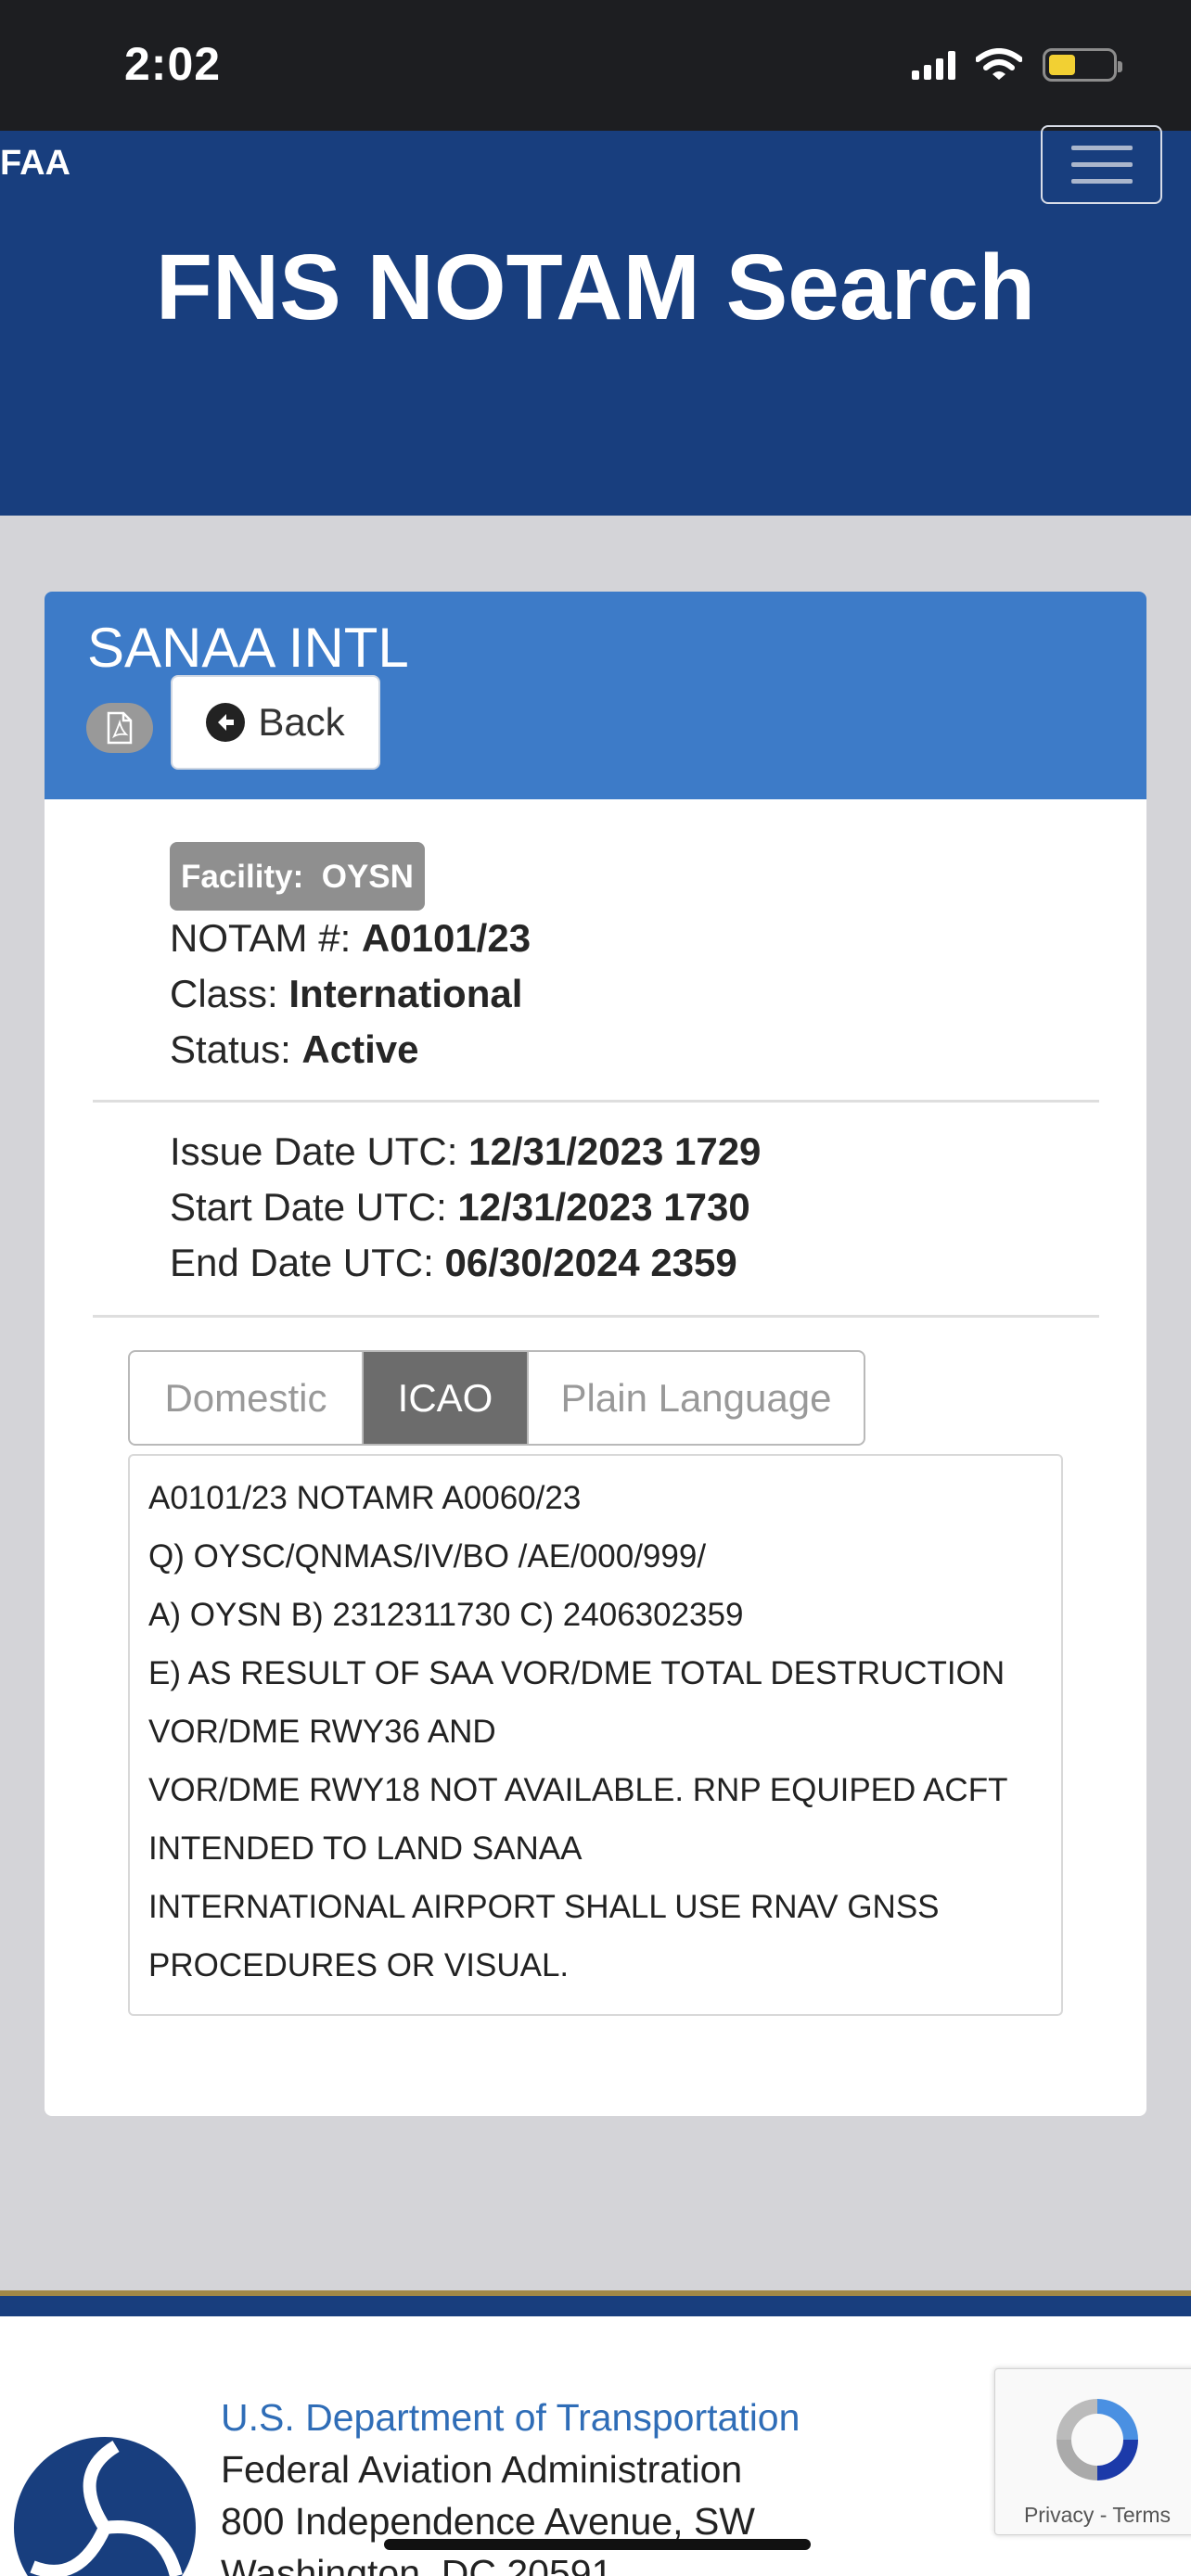  I want to click on arrow-left-circle-icon, so click(226, 722).